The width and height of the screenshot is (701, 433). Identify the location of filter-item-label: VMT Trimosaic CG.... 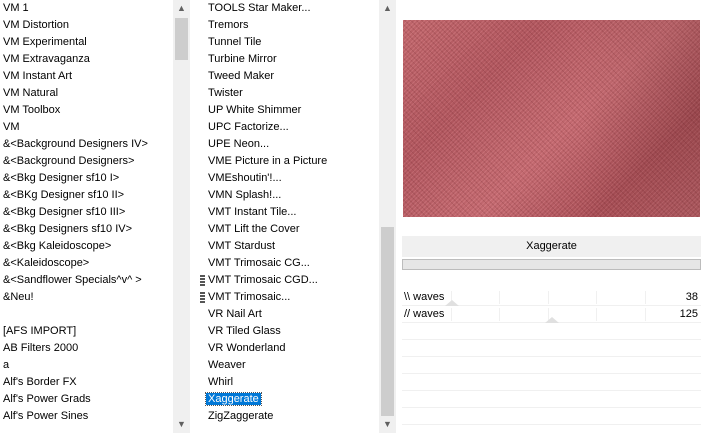
(259, 263).